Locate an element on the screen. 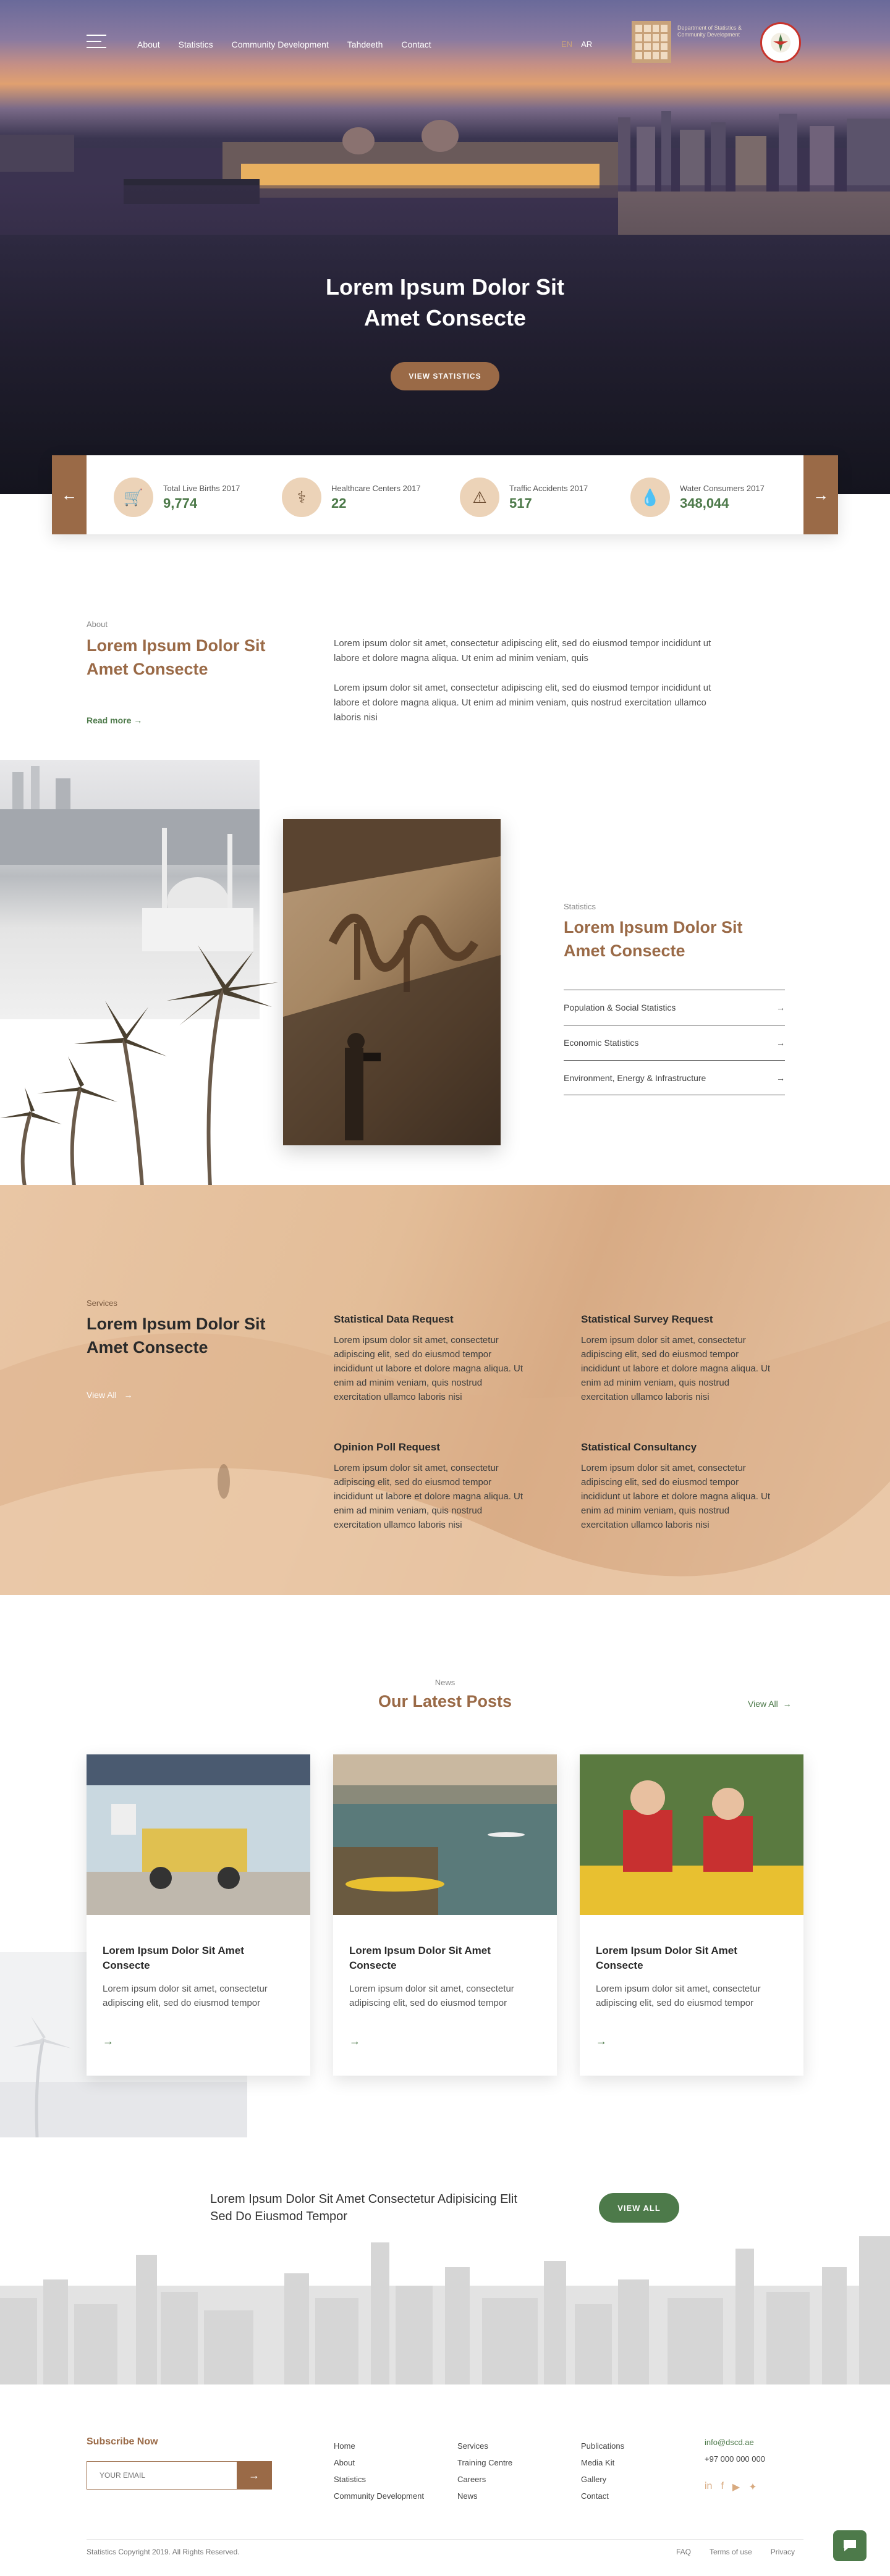  dscd-logo is located at coordinates (651, 42).